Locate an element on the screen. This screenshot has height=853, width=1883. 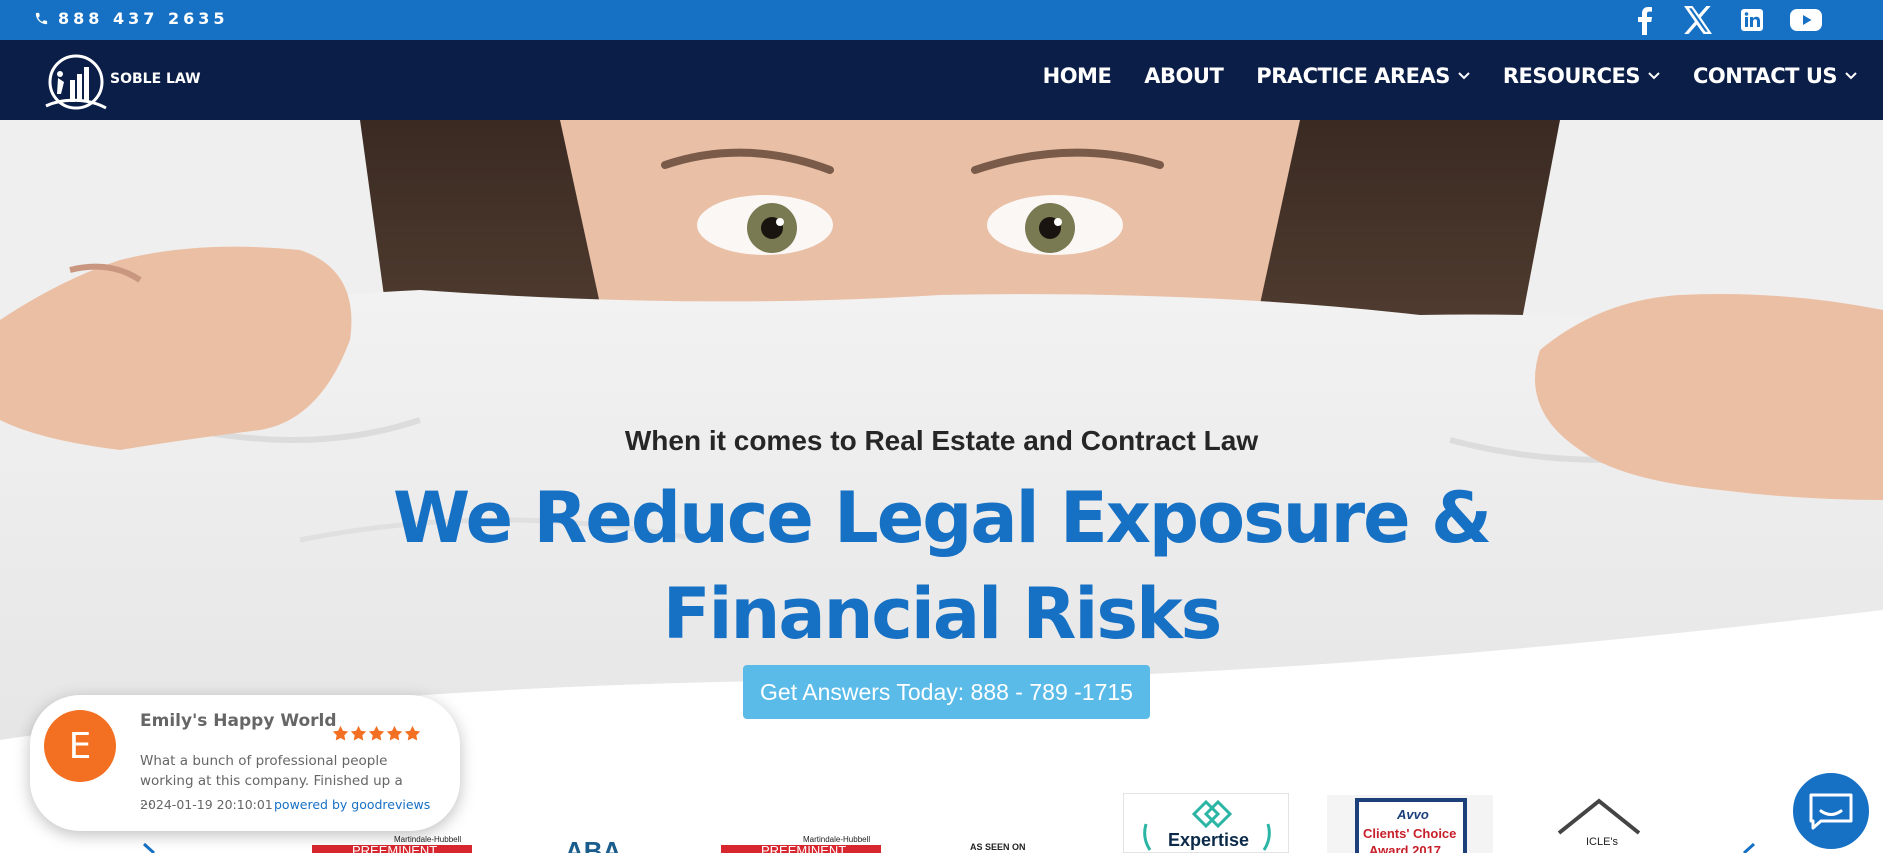
reviewer-name: Emily's Happy World is located at coordinates (238, 721).